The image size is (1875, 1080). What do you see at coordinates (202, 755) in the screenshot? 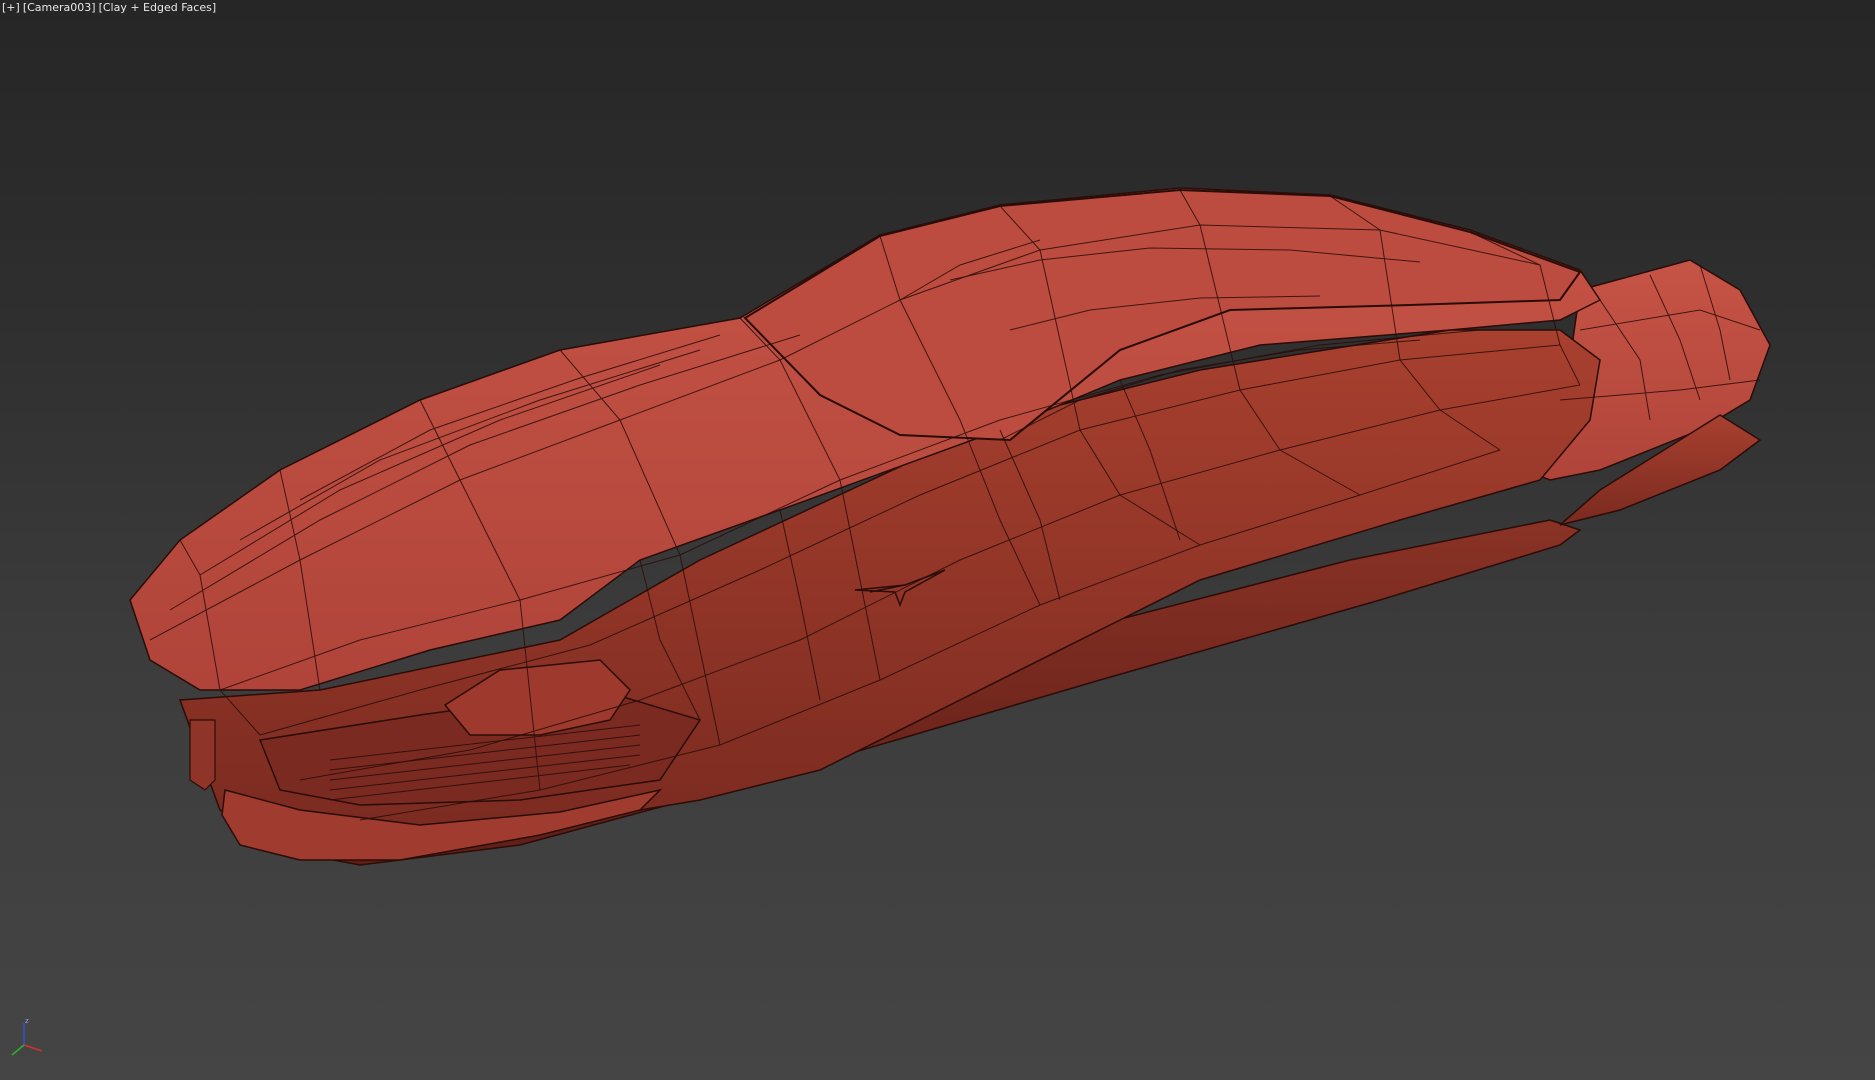
I see `front-chin` at bounding box center [202, 755].